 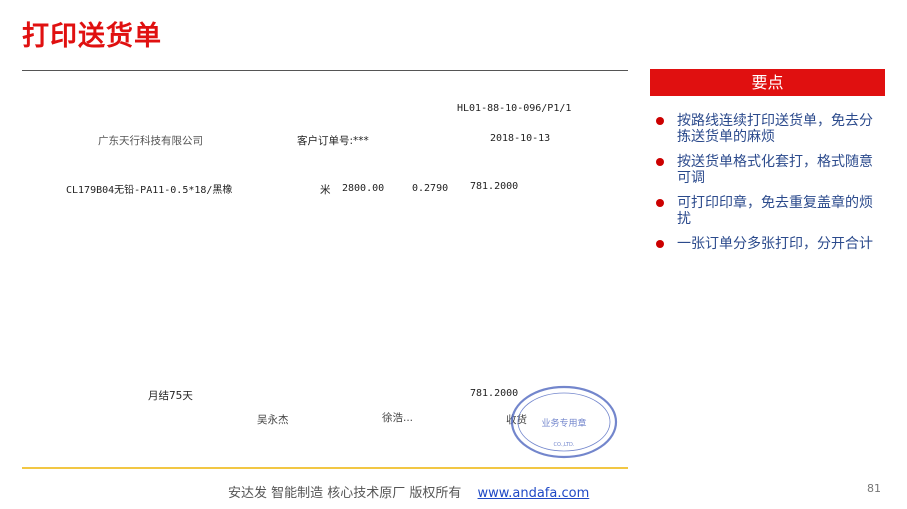 What do you see at coordinates (92, 36) in the screenshot?
I see `slide-title: 打印送货单` at bounding box center [92, 36].